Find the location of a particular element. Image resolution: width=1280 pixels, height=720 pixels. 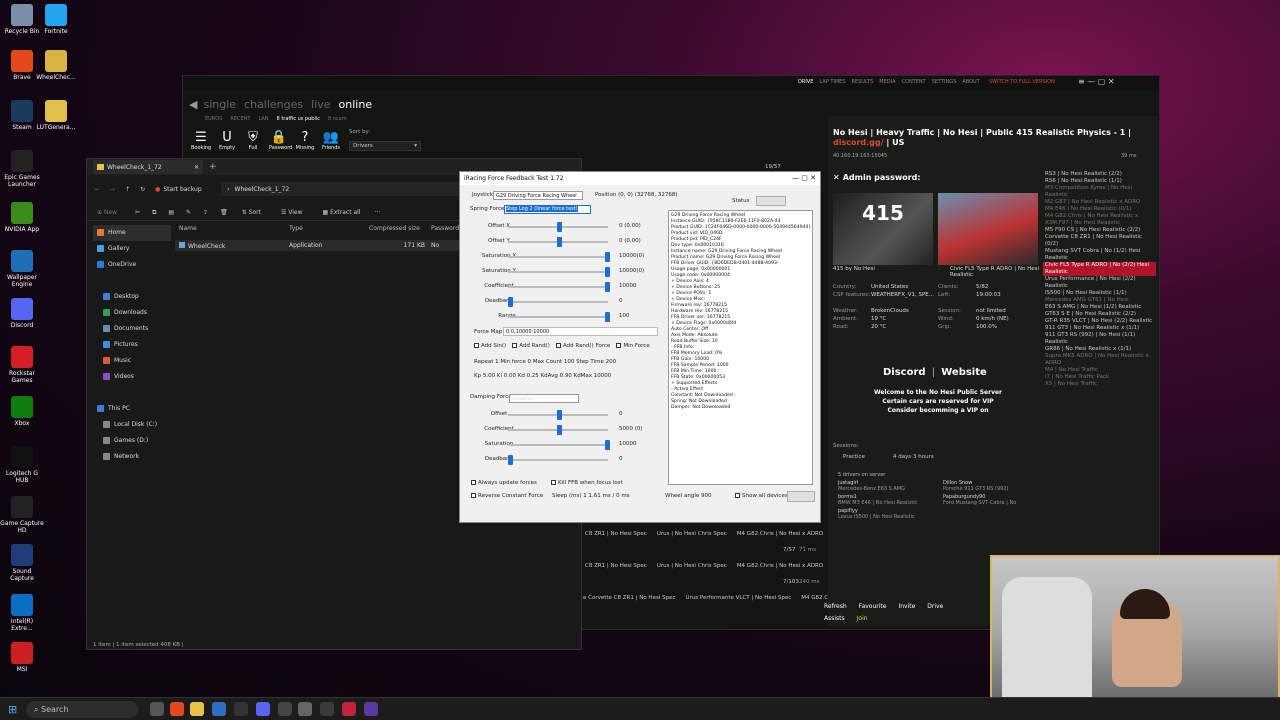

nav-item: Music is located at coordinates (132, 361).